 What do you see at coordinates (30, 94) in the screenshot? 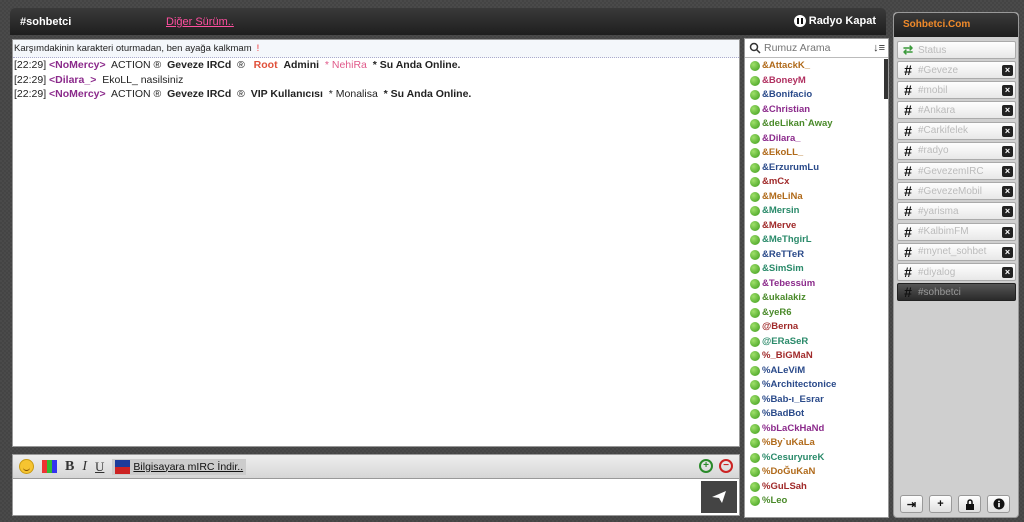
I see `message-time: [22:29]` at bounding box center [30, 94].